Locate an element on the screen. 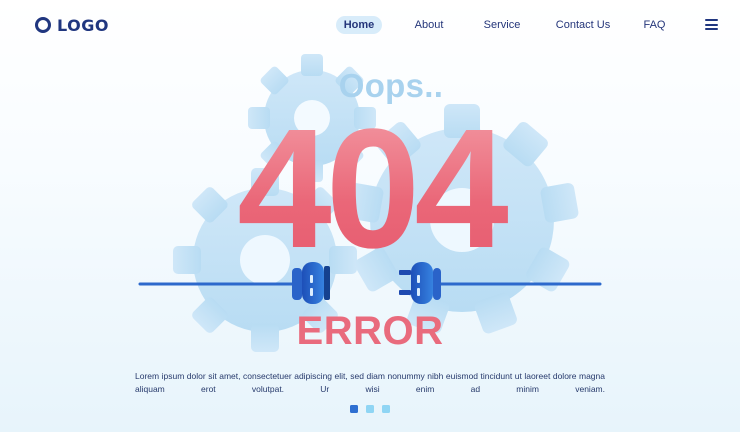  socket-icon is located at coordinates (420, 283).